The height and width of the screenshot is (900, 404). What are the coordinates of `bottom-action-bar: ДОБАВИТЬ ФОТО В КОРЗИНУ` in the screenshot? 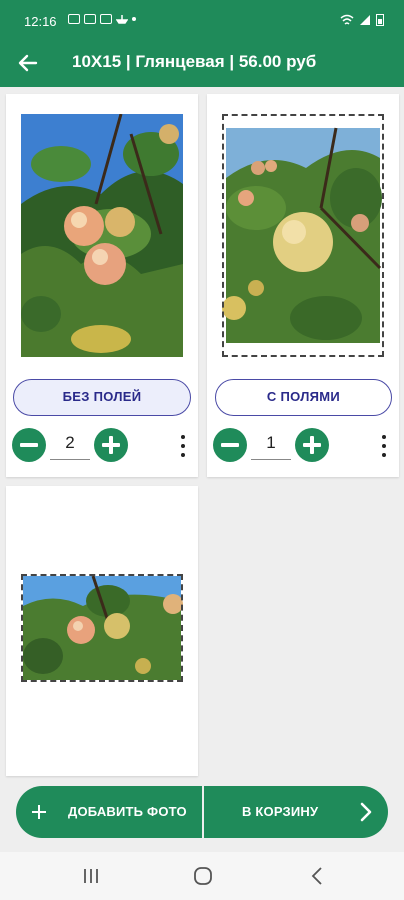 It's located at (202, 812).